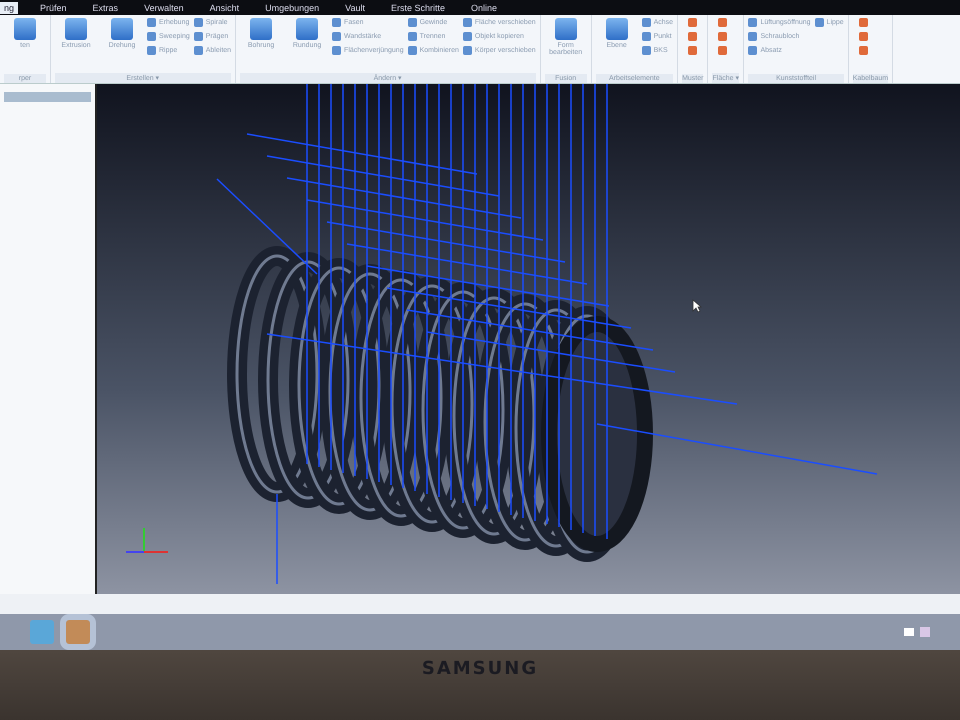 The height and width of the screenshot is (720, 960). Describe the element at coordinates (697, 306) in the screenshot. I see `mouse-pointer-icon` at that location.